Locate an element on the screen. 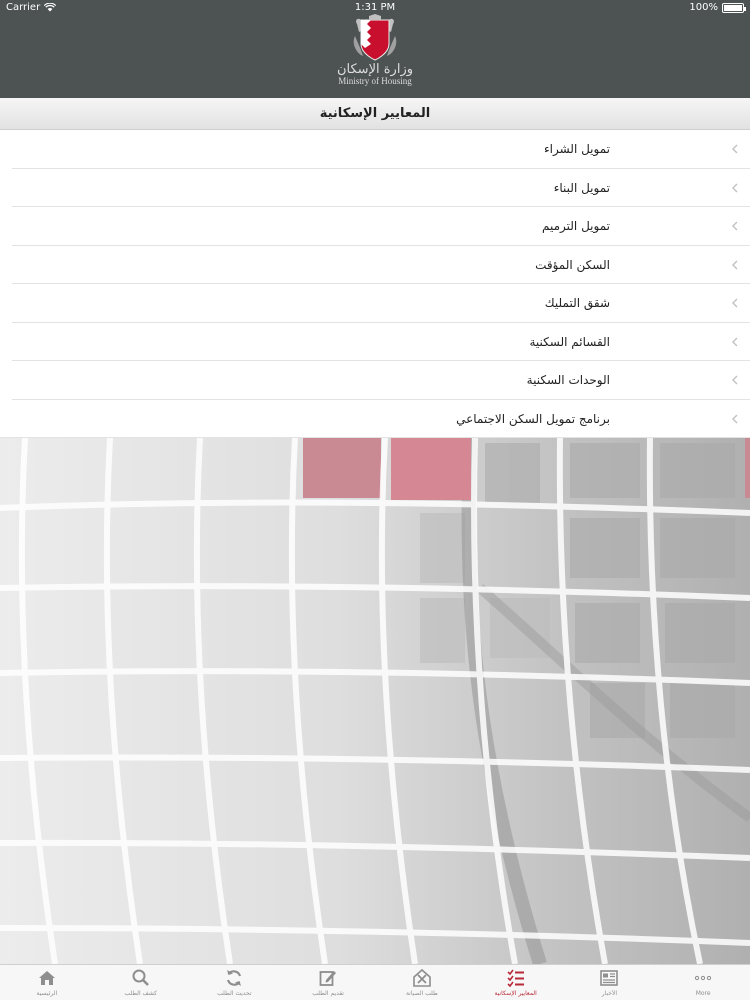 The image size is (750, 1000). list-item-ownership-apartments: شقق التمليك is located at coordinates (375, 303).